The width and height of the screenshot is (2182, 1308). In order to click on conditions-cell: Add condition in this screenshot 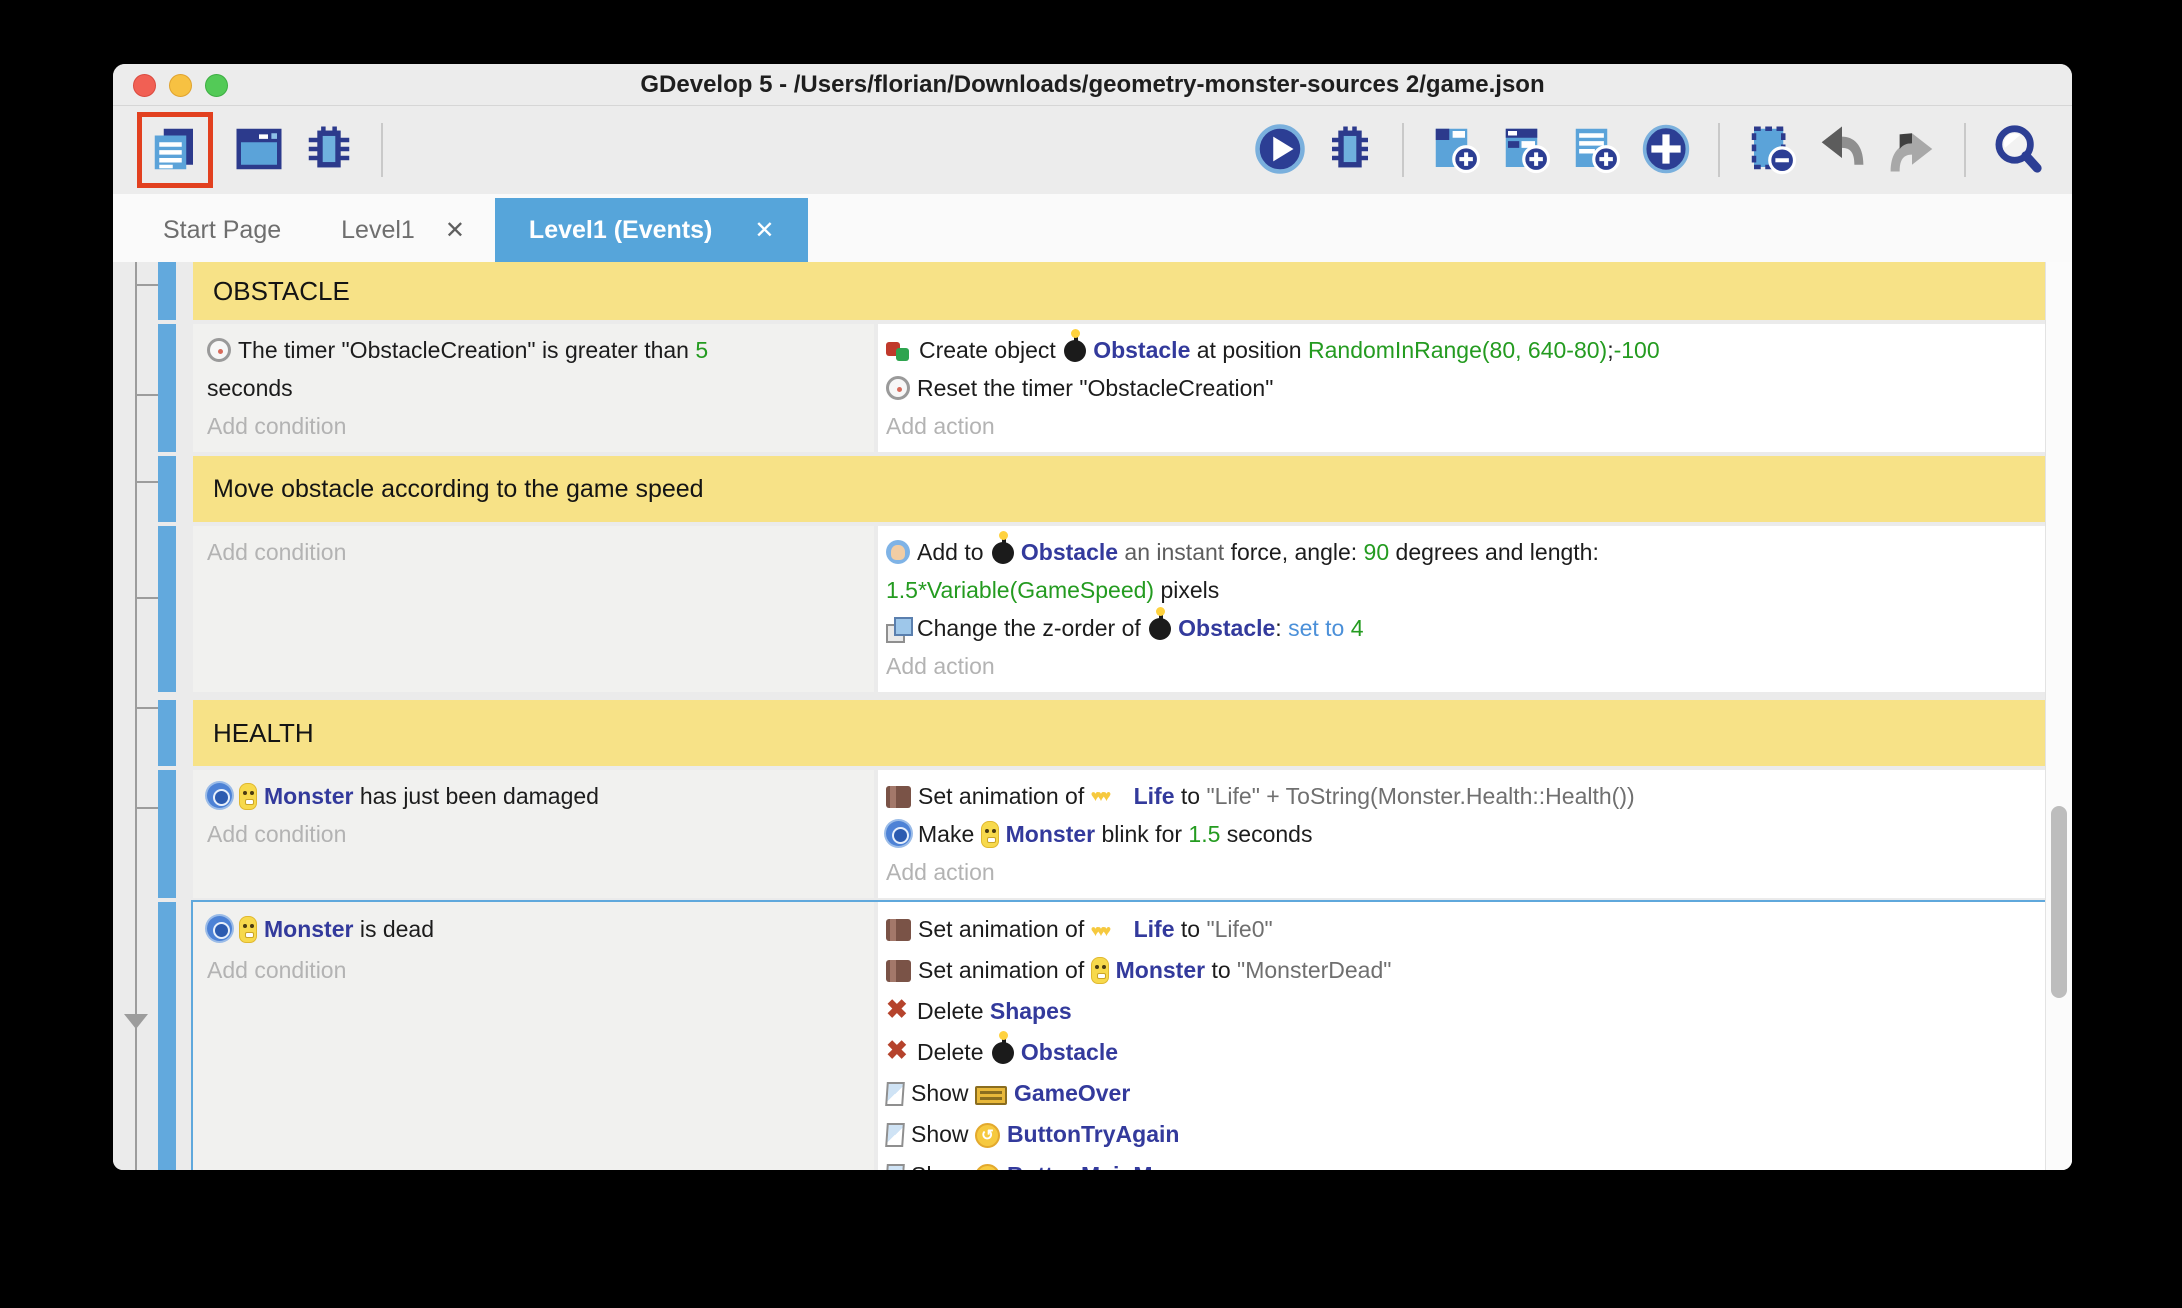, I will do `click(533, 609)`.